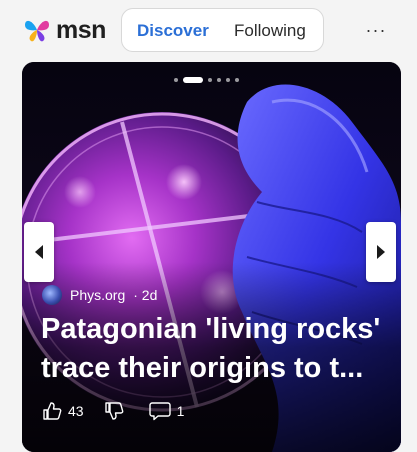  I want to click on app-name: msn, so click(81, 29).